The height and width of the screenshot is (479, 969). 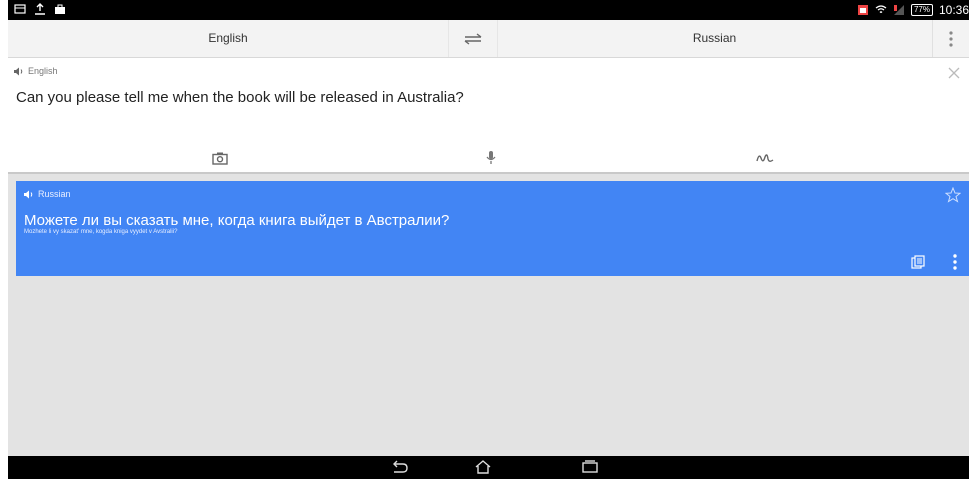 I want to click on wifi-icon, so click(x=881, y=9).